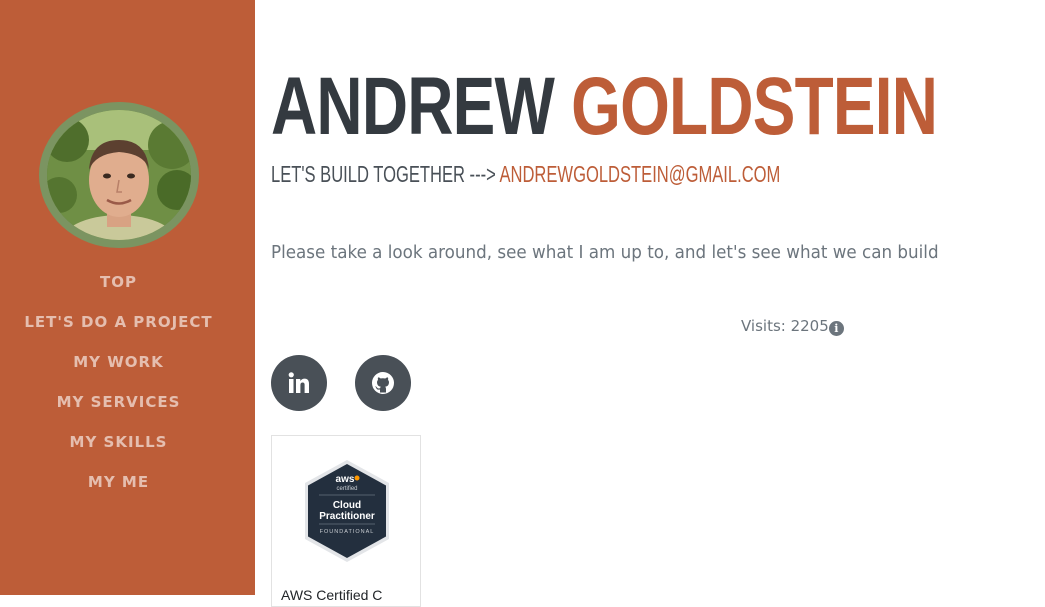 The width and height of the screenshot is (1045, 607). Describe the element at coordinates (639, 174) in the screenshot. I see `email-link: ANDREWGOLDSTEIN@GMAIL.COM` at that location.